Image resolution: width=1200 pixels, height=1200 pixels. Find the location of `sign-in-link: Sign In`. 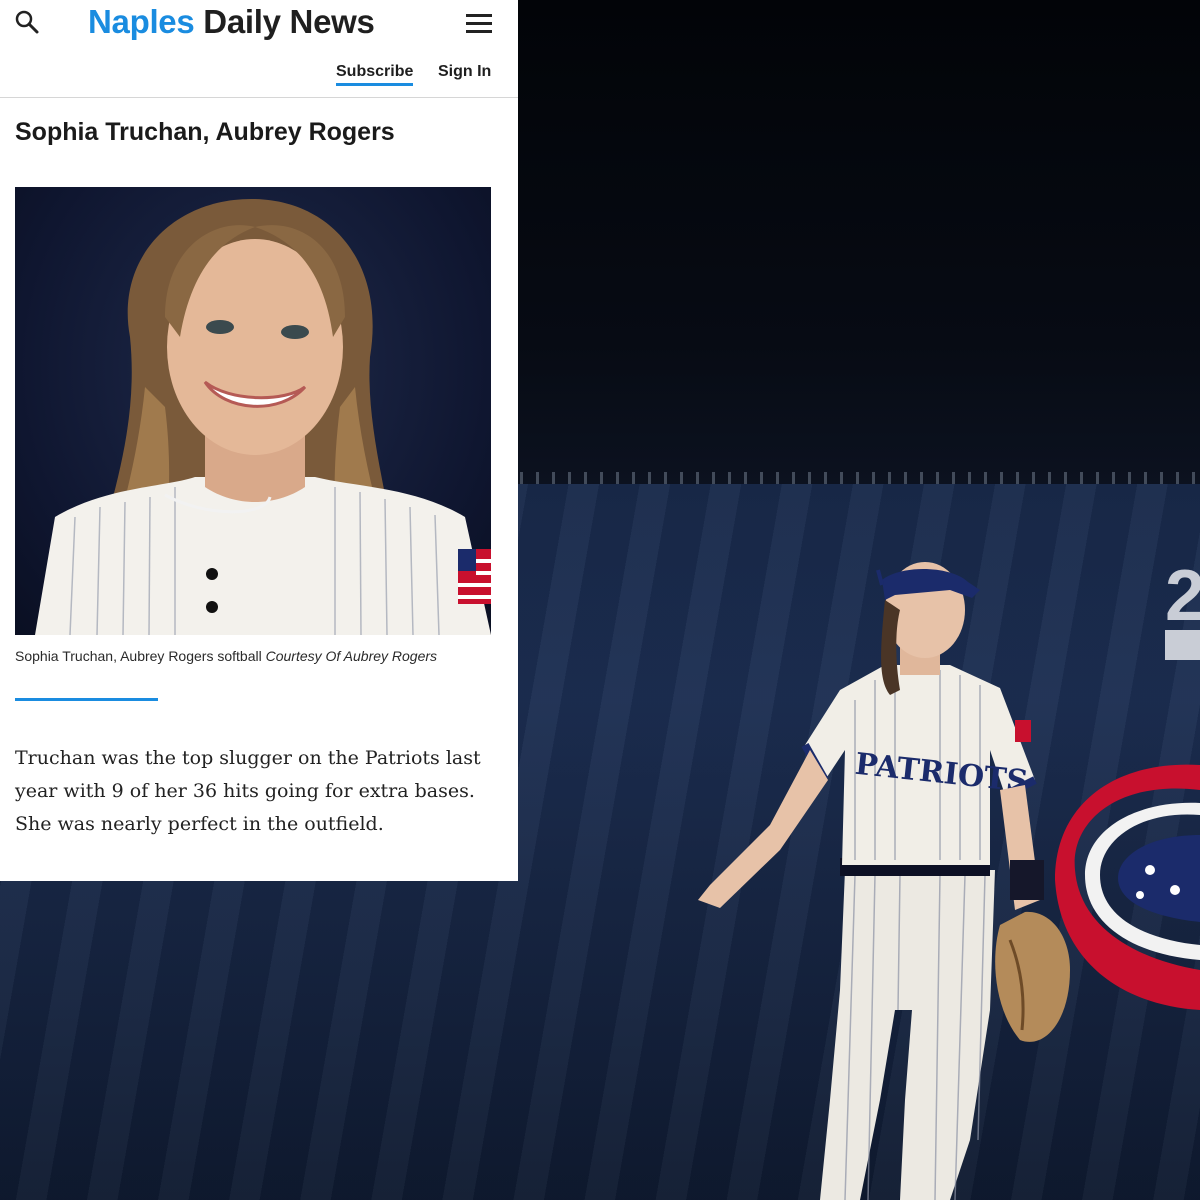

sign-in-link: Sign In is located at coordinates (464, 72).